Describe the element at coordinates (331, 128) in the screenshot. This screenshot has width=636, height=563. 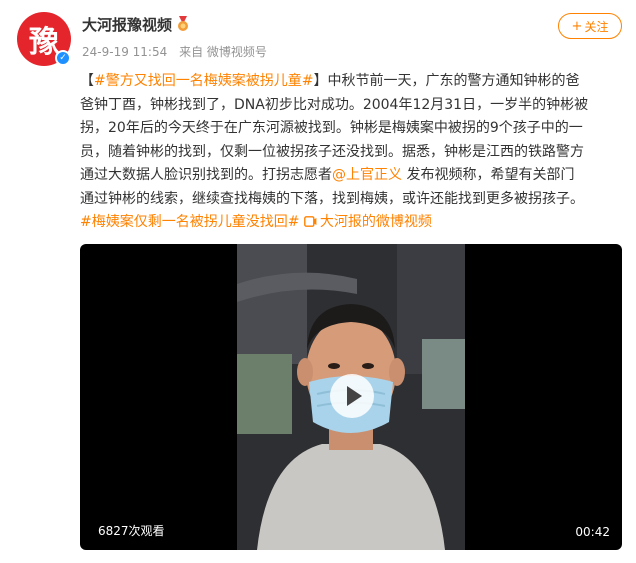
I see `text-line: 拐，20年后的今天终于在广东河源被找到。钟彬是梅姨案中被拐的9个孩子中的一` at that location.